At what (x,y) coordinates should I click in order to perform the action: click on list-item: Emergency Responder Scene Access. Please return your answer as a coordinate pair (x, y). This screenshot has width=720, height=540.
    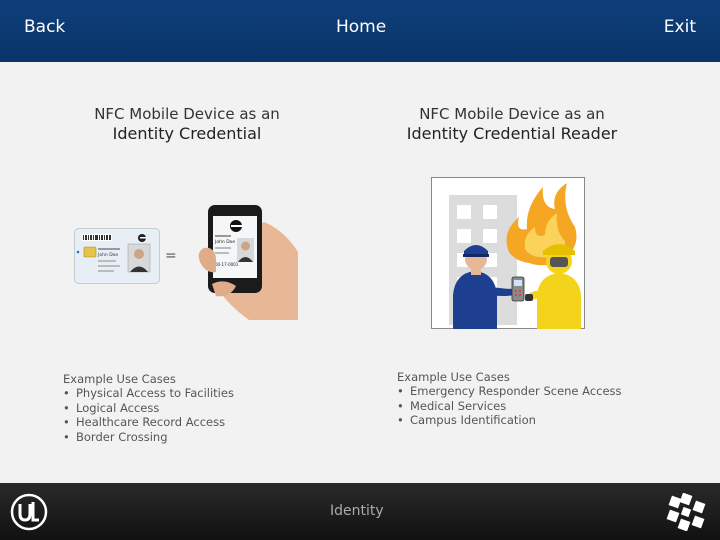
    Looking at the image, I should click on (509, 391).